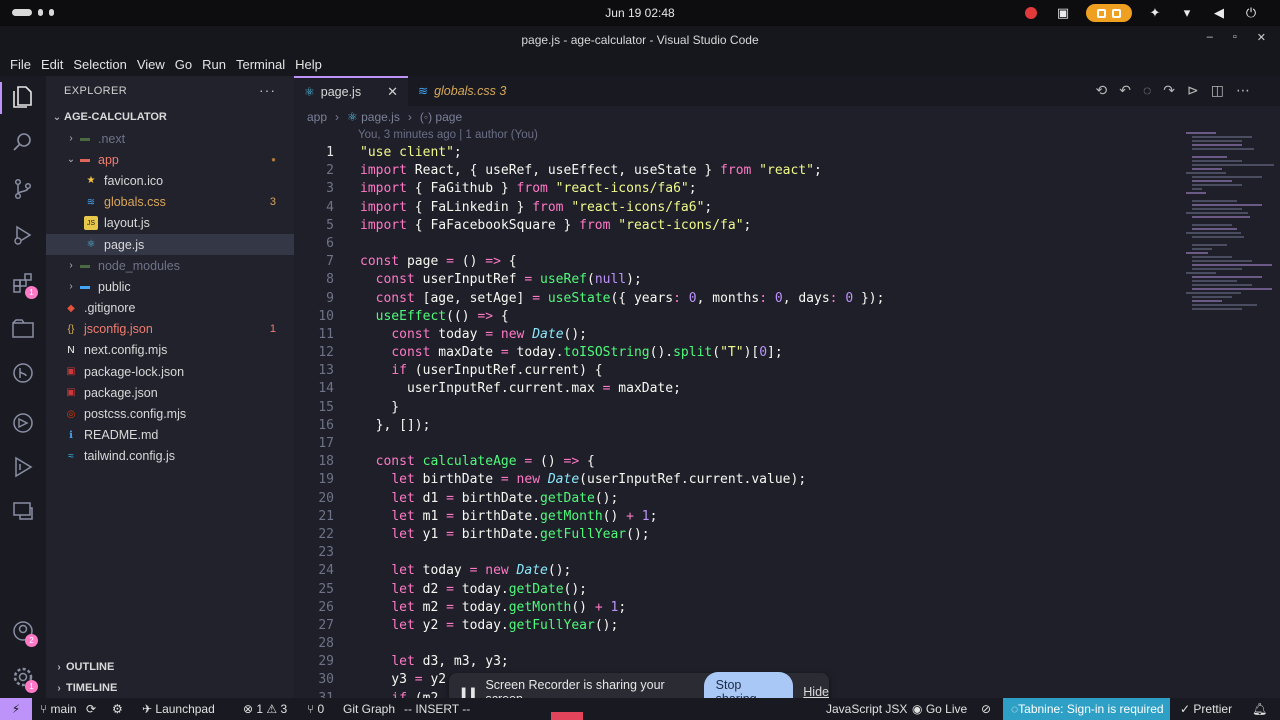  What do you see at coordinates (178, 709) in the screenshot?
I see `launchpad-button: ✈ Launchpad` at bounding box center [178, 709].